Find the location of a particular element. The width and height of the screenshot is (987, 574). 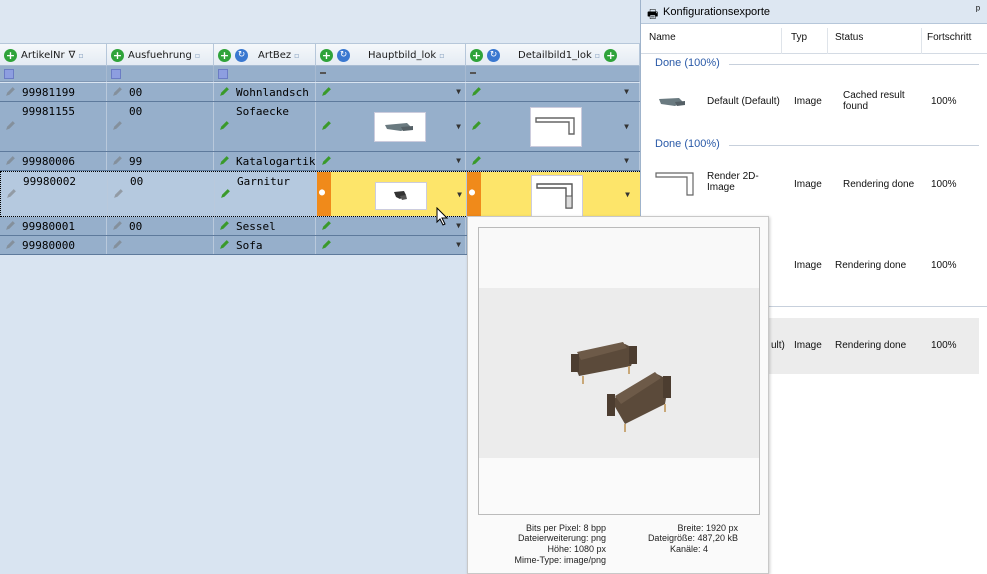

pin-icon: ᵖ is located at coordinates (978, 10).